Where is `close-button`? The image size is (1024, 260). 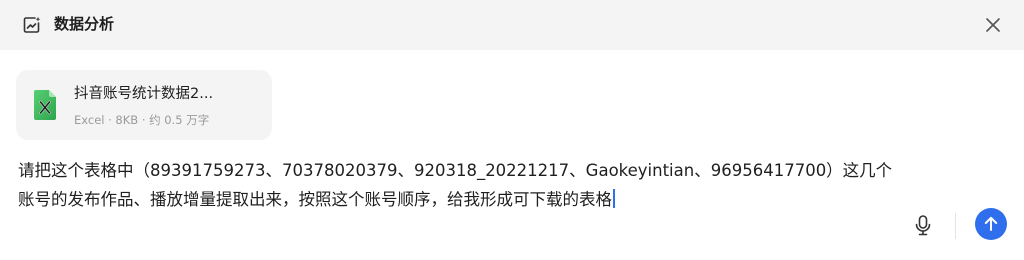
close-button is located at coordinates (993, 25).